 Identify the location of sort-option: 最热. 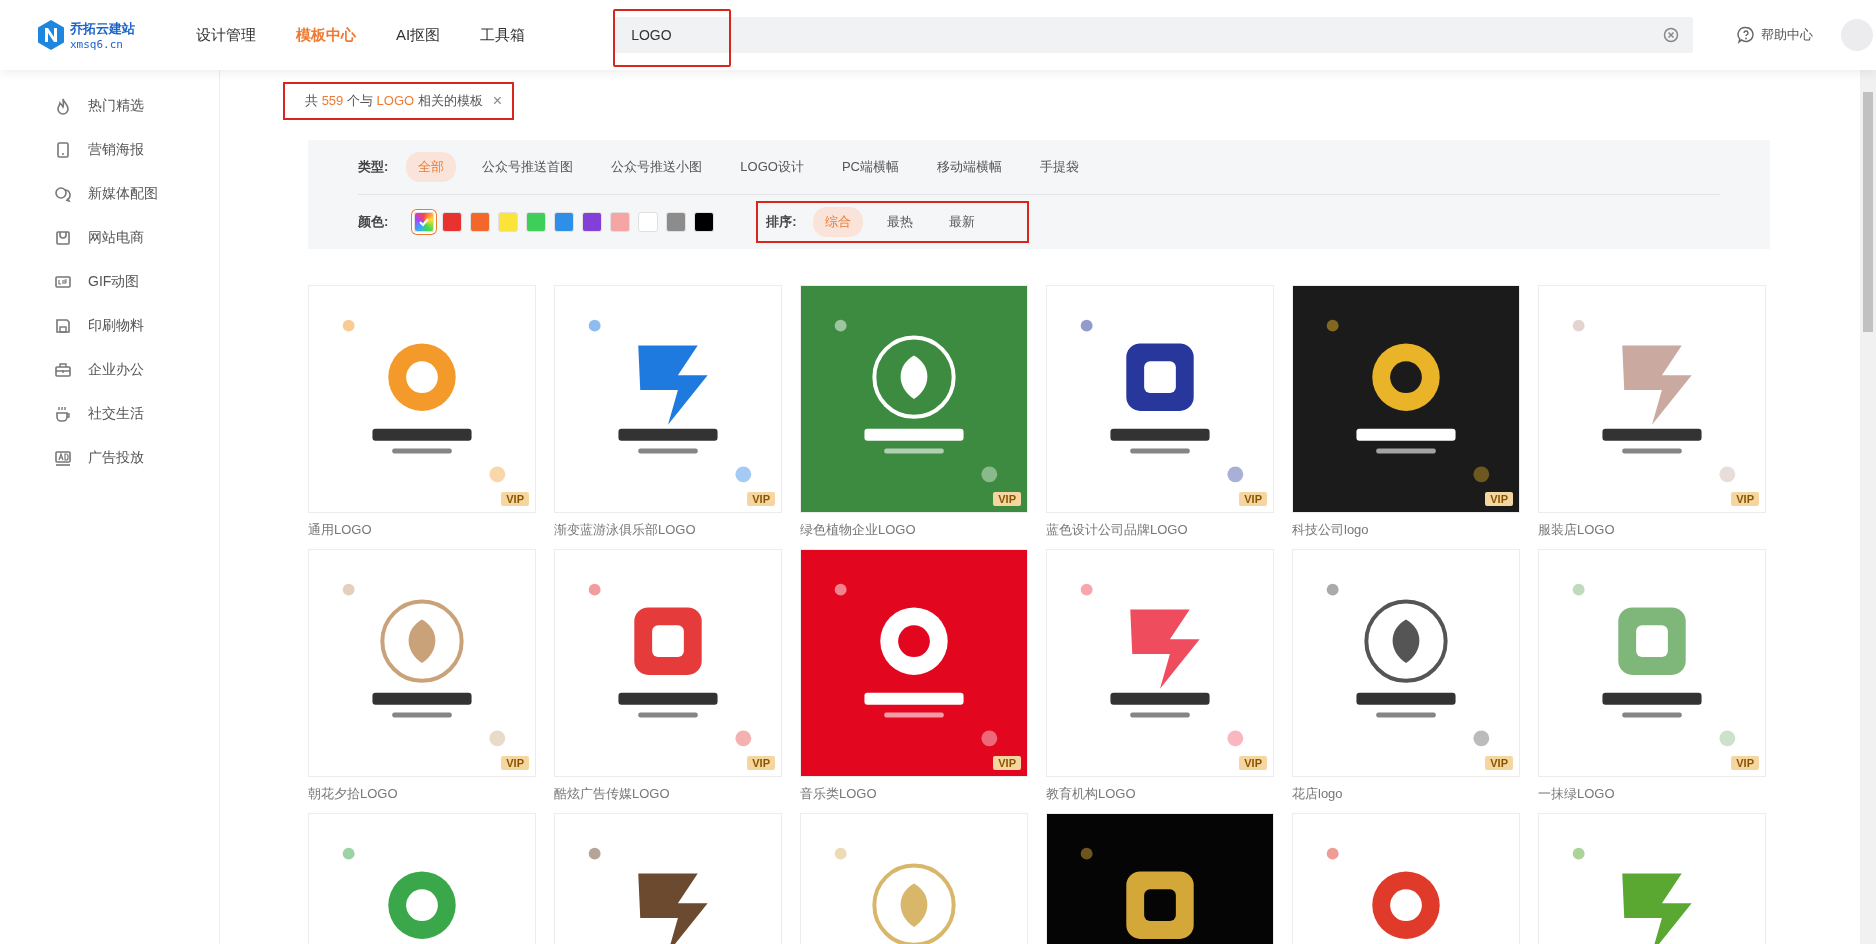
(899, 222).